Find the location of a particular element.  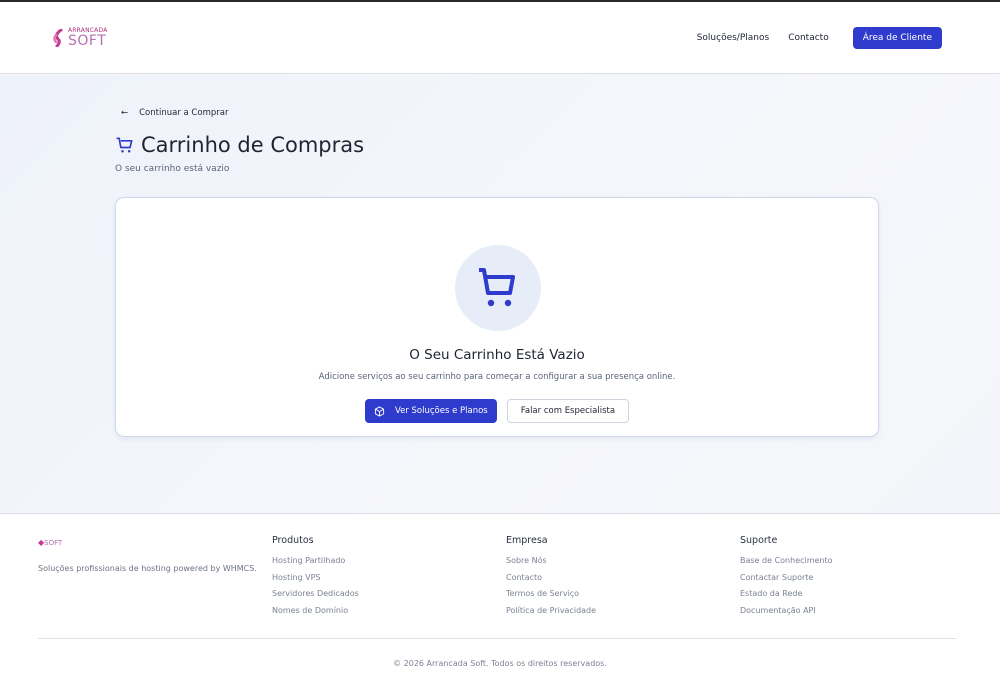

footer-logo-text: SOFT is located at coordinates (53, 543).